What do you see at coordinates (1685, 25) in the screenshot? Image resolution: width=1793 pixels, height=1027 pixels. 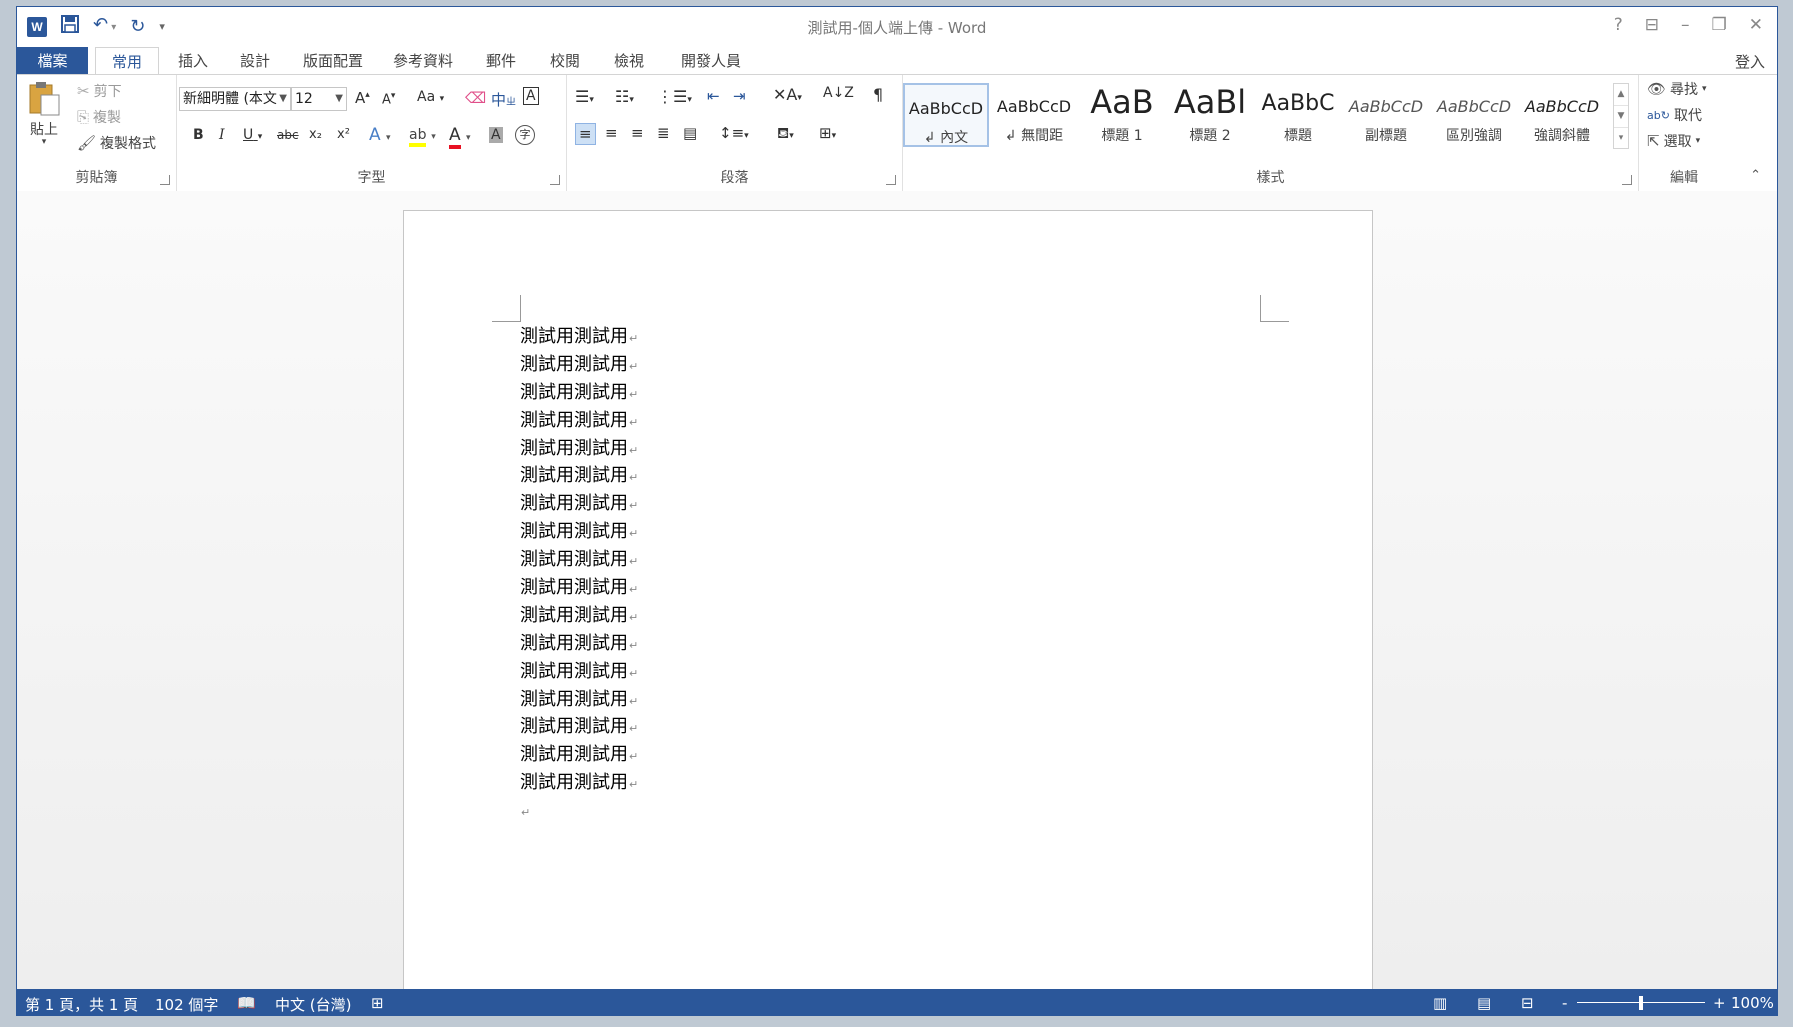 I see `minimize-icon: –` at bounding box center [1685, 25].